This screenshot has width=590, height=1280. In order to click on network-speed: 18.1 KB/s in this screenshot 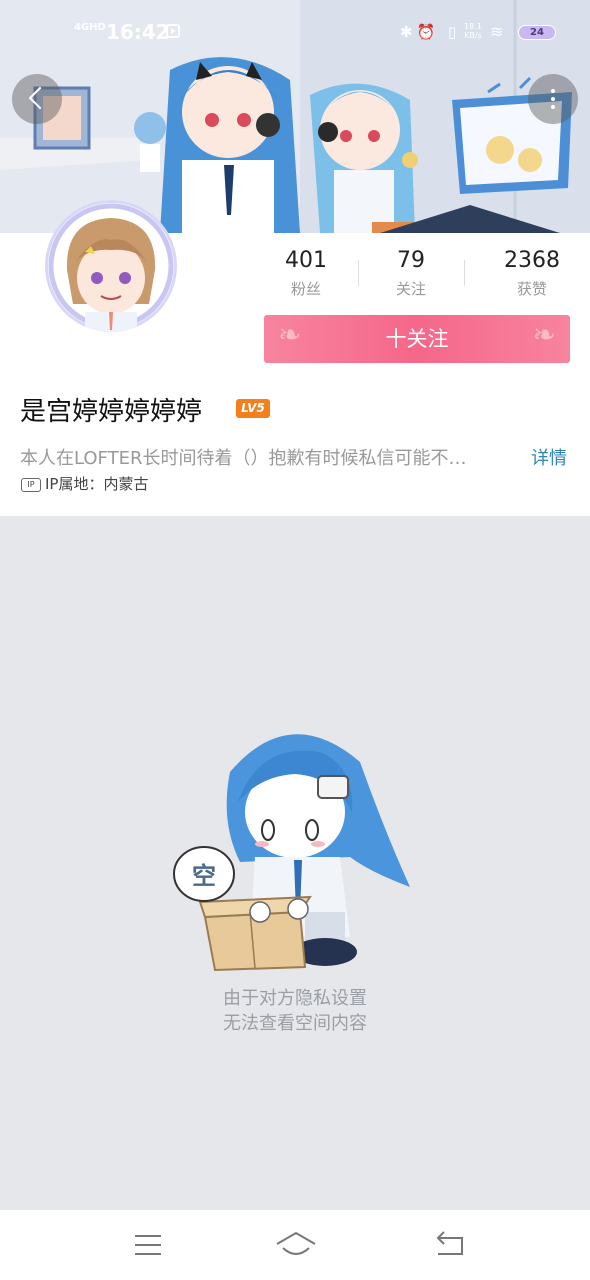, I will do `click(473, 31)`.